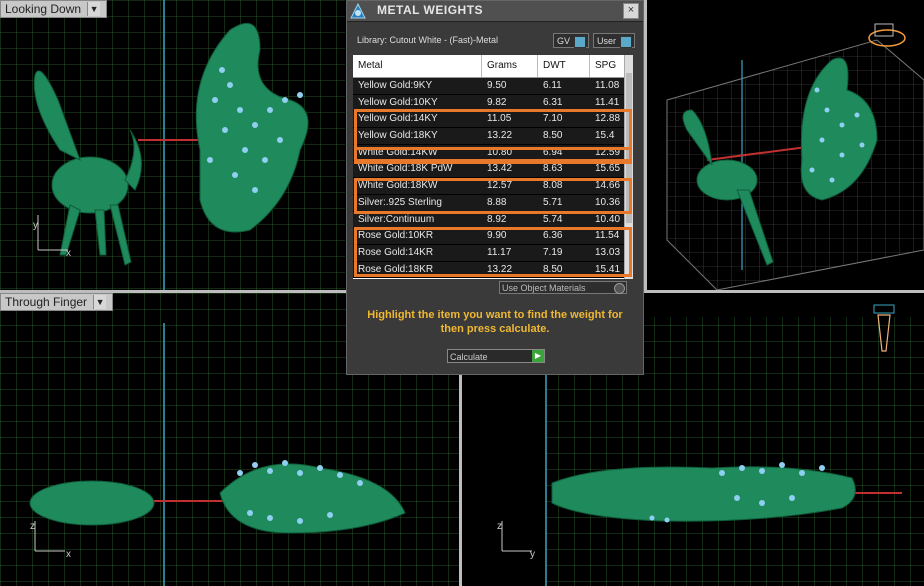 The width and height of the screenshot is (924, 586). I want to click on cell-spg: 15.41, so click(608, 269).